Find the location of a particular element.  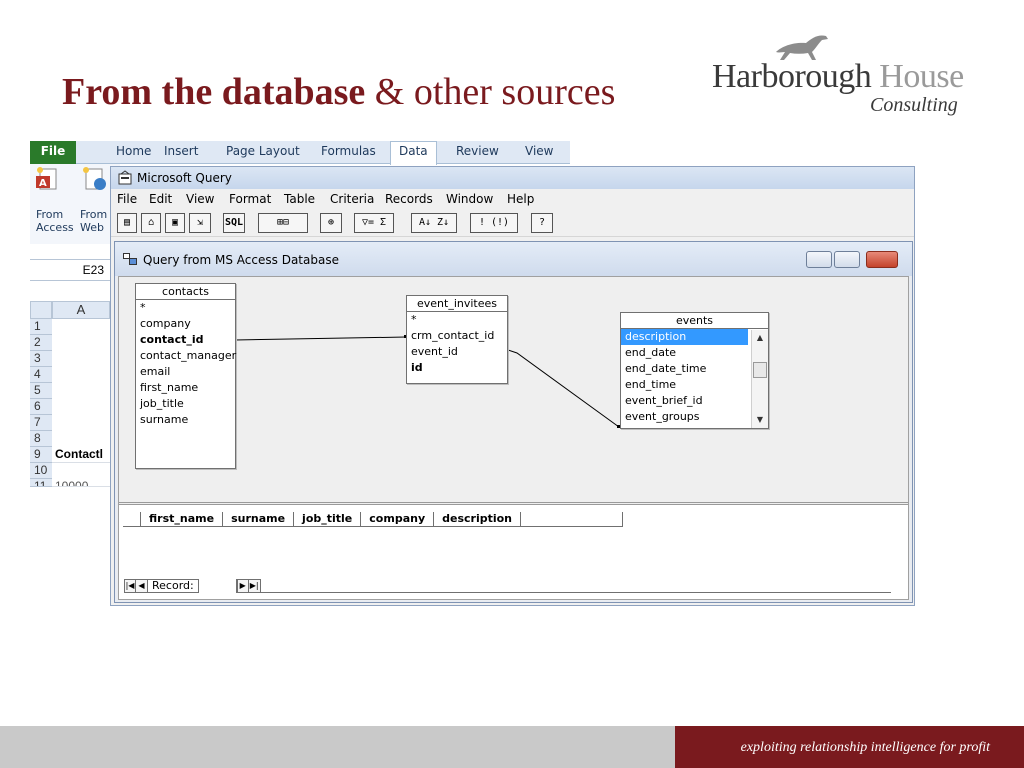

field-item: job_title is located at coordinates (185, 404).